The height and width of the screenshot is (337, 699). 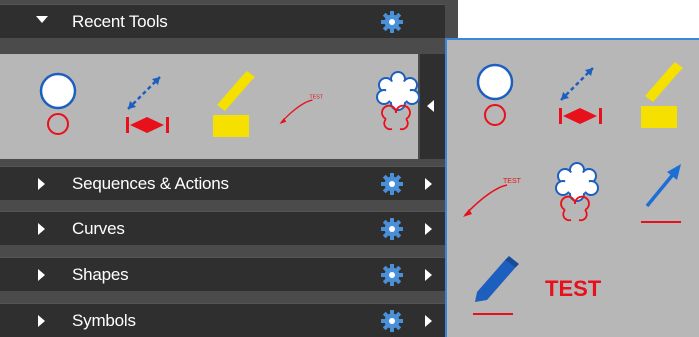 What do you see at coordinates (104, 320) in the screenshot?
I see `section-label: Symbols` at bounding box center [104, 320].